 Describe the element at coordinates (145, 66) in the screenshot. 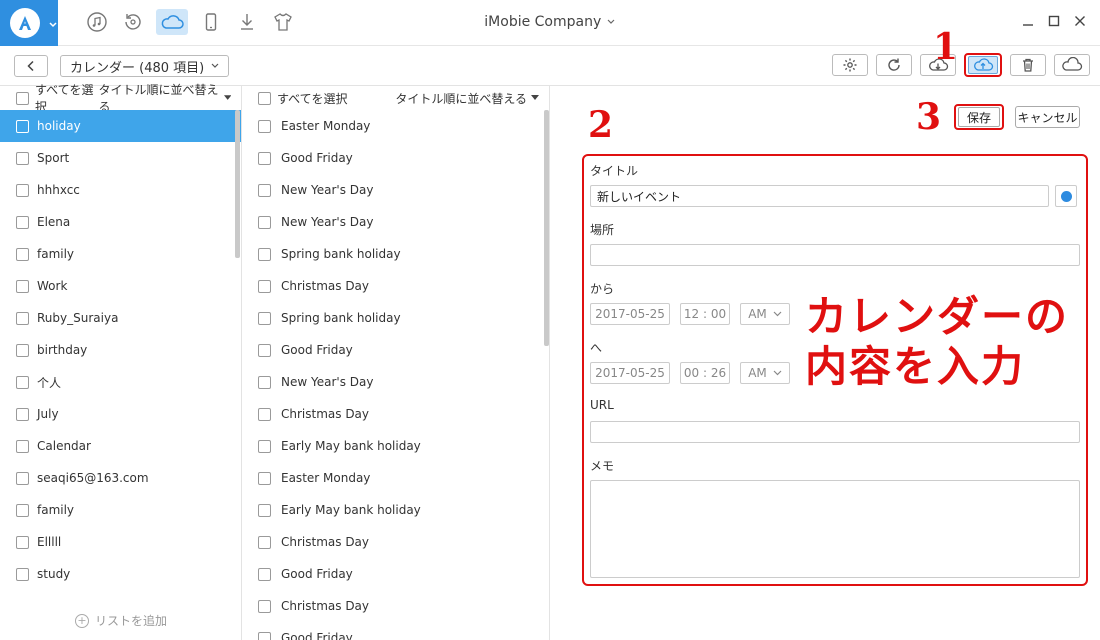

I see `category-select: カレンダー (480 項目)` at that location.